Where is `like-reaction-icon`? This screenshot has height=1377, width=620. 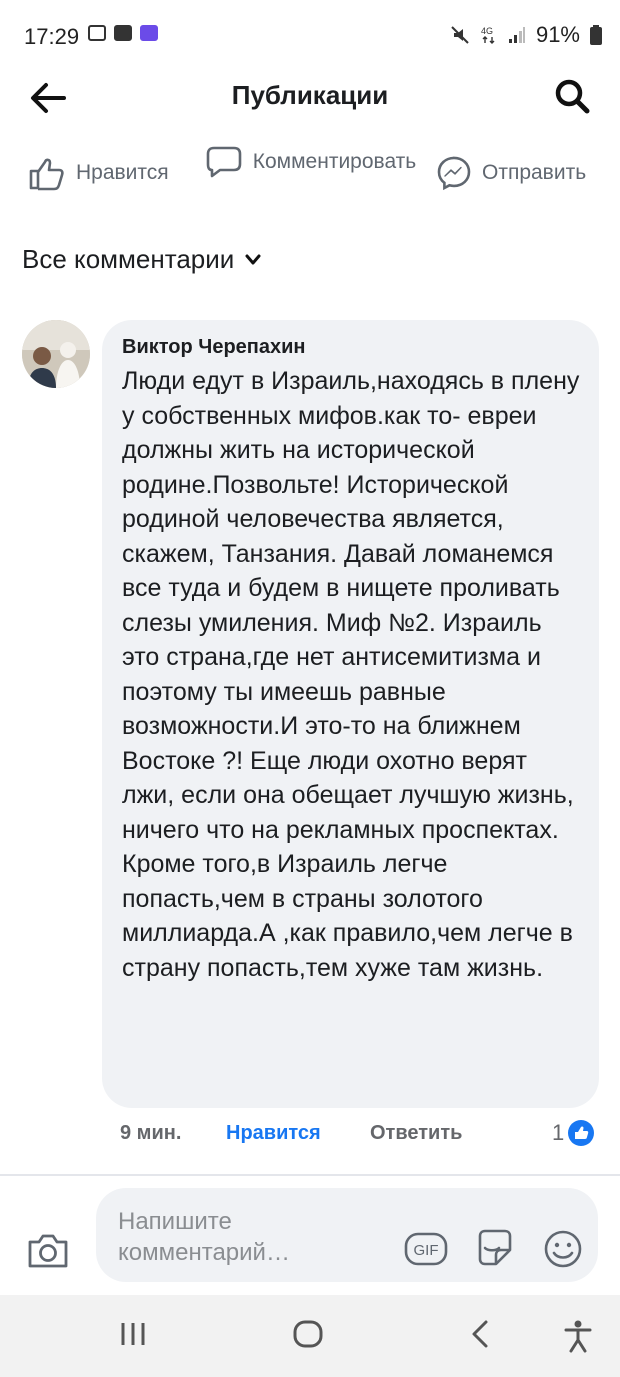
like-reaction-icon is located at coordinates (581, 1133).